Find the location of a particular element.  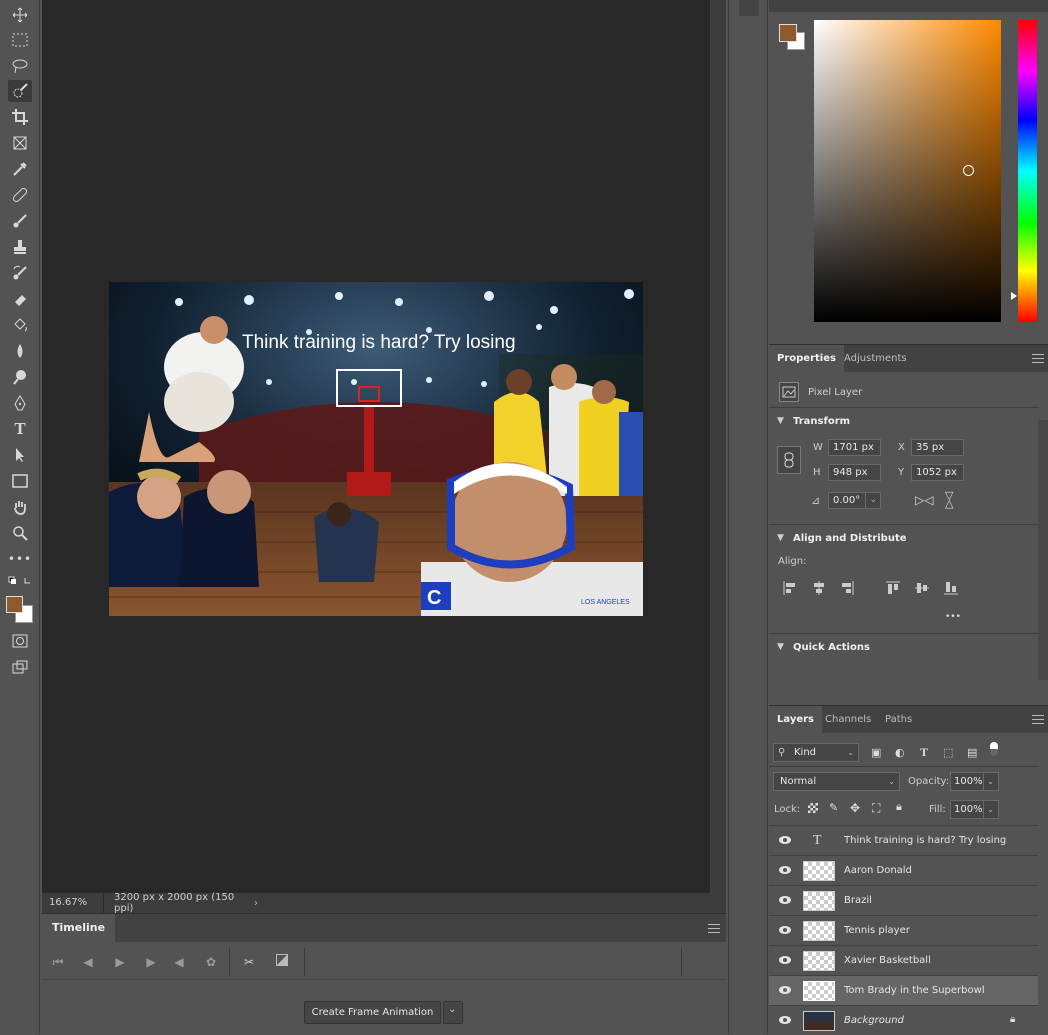

clone-stamp-tool-icon is located at coordinates (20, 247).